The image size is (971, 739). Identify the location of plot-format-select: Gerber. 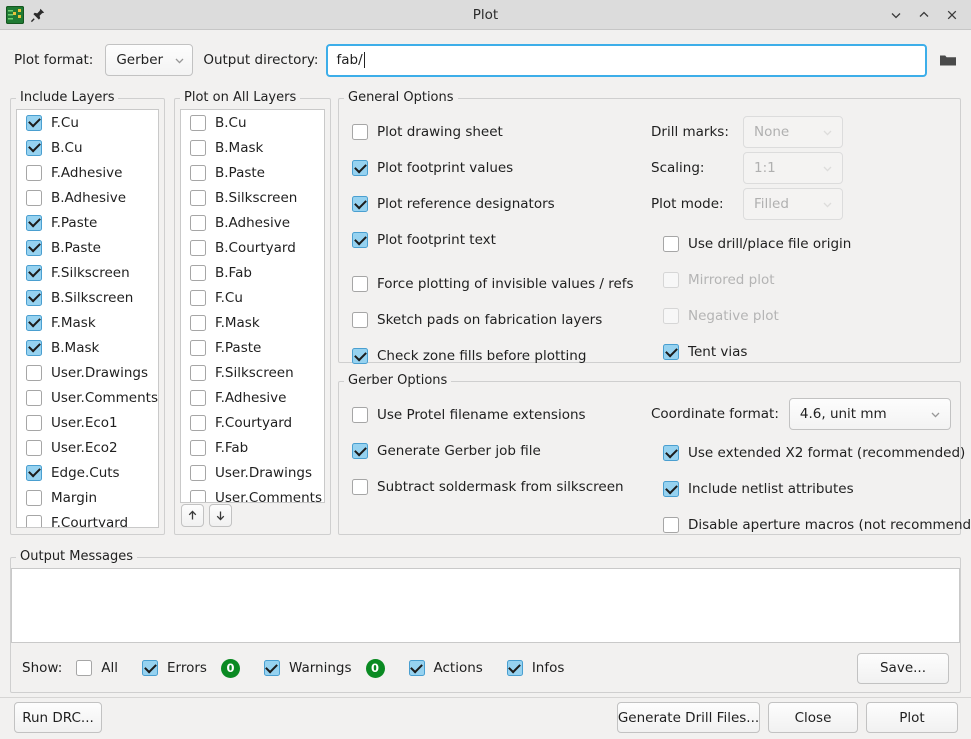
(149, 60).